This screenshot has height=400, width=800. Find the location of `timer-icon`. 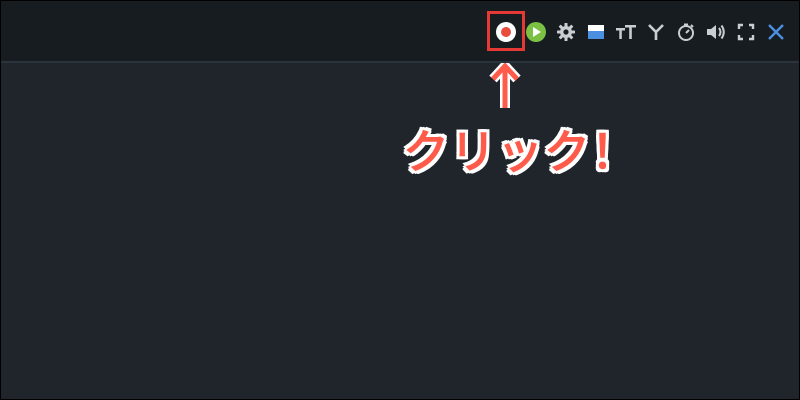

timer-icon is located at coordinates (686, 32).